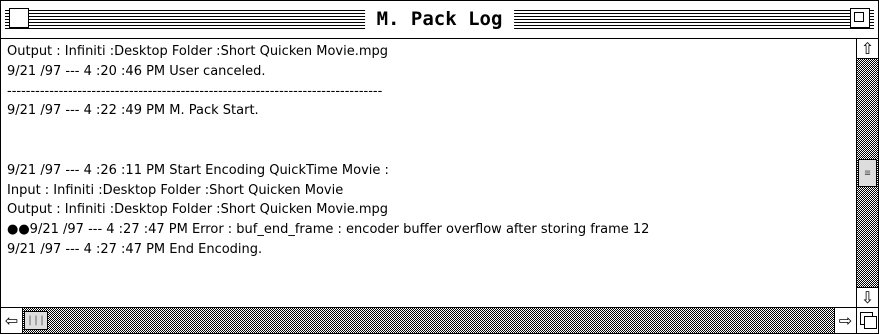 The image size is (879, 334). Describe the element at coordinates (133, 111) in the screenshot. I see `log-line: 9/21 /97 --- 4 :22 :49 PM M. Pack Start.` at that location.